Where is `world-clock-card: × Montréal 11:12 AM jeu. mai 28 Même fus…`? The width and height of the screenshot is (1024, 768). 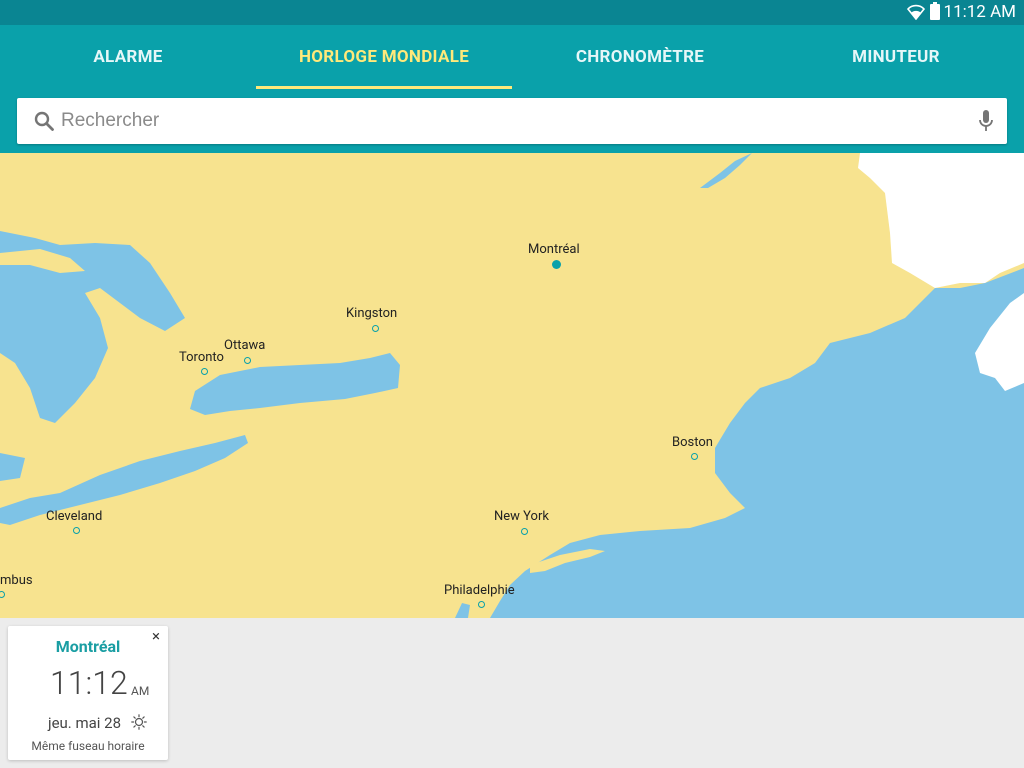
world-clock-card: × Montréal 11:12 AM jeu. mai 28 Même fus… is located at coordinates (88, 693).